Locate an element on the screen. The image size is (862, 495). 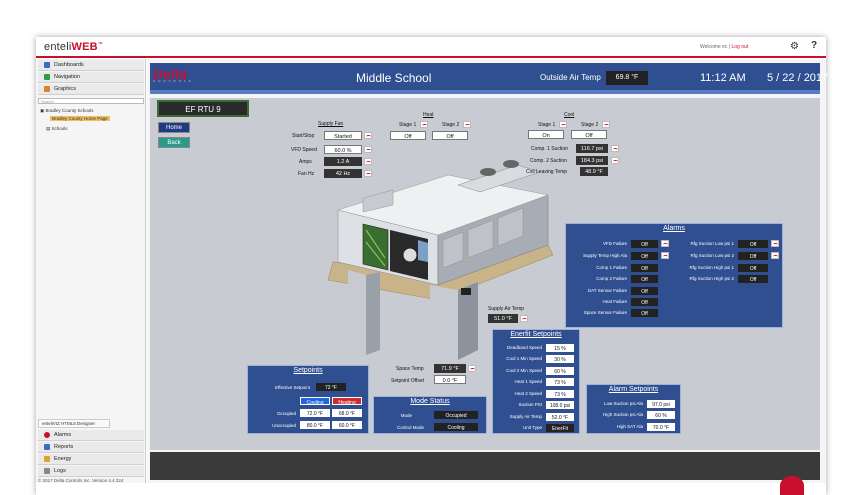
tree-item-home-page: Bradley County Home Page is located at coordinates (80, 118).